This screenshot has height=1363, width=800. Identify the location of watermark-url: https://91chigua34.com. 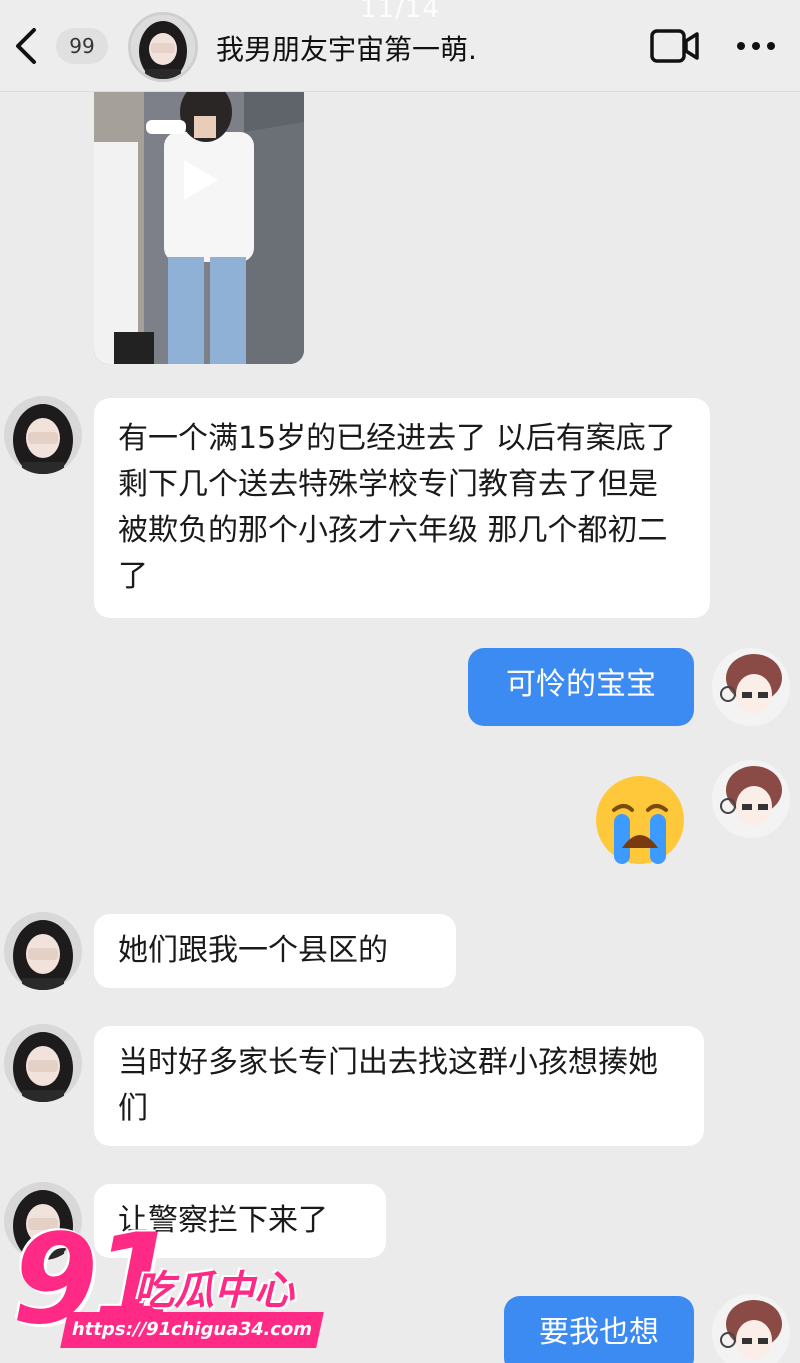
(192, 1330).